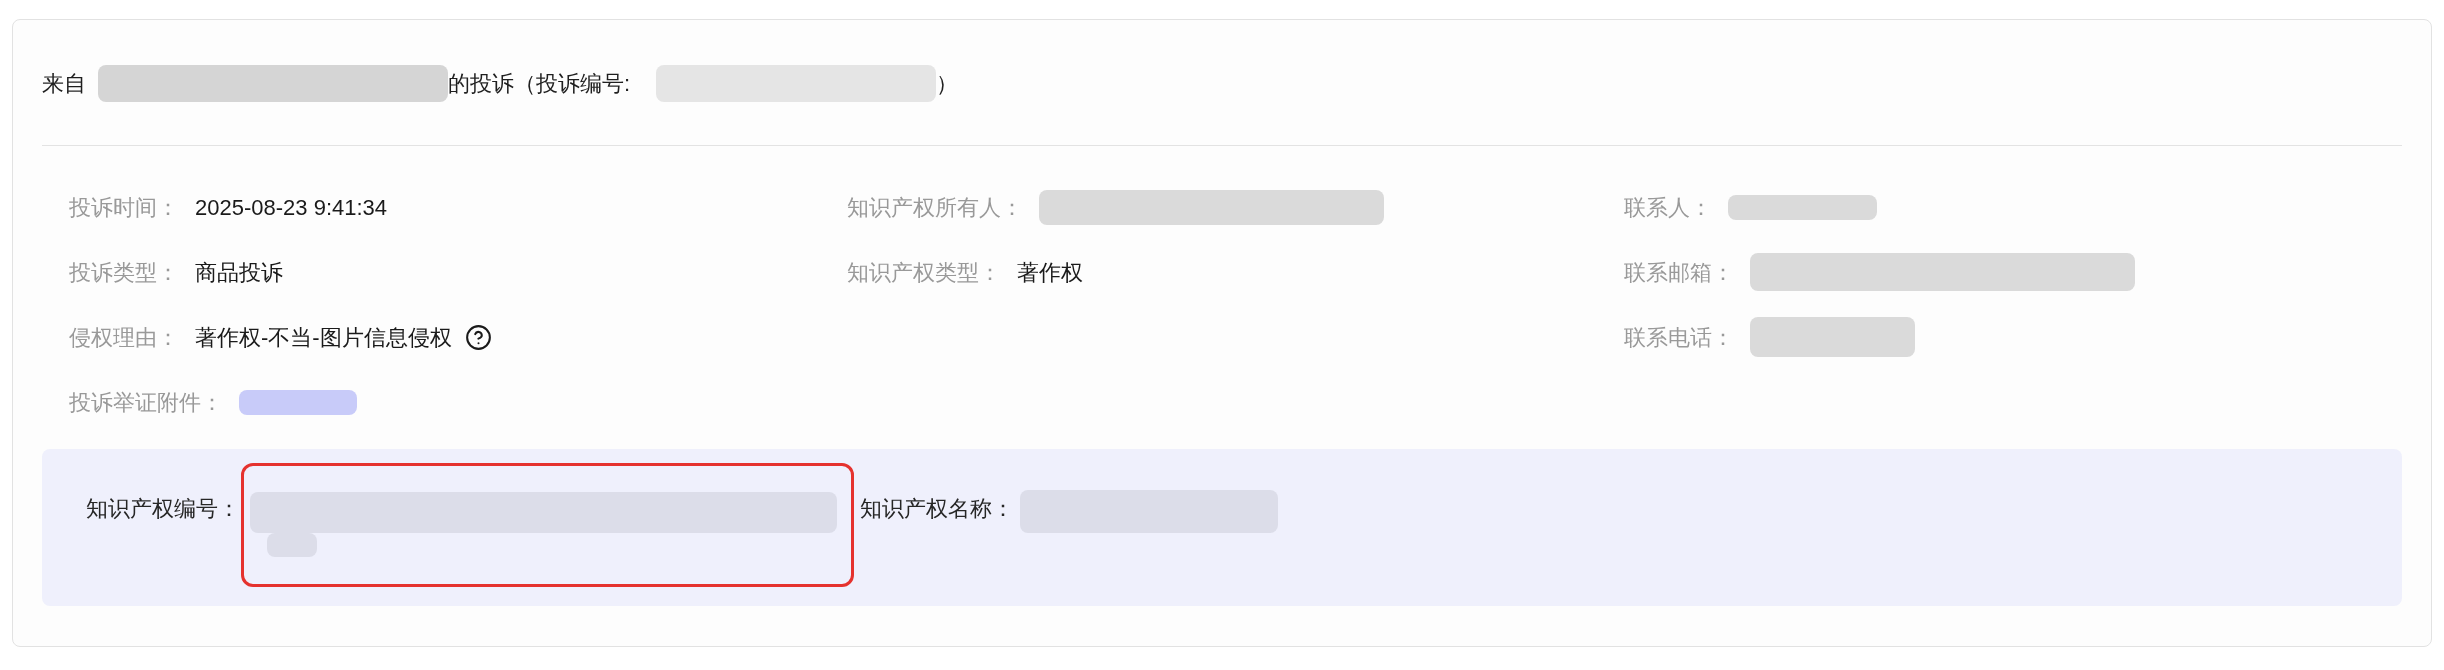 The image size is (2444, 670). What do you see at coordinates (934, 207) in the screenshot?
I see `field-label: 知识产权所有人：` at bounding box center [934, 207].